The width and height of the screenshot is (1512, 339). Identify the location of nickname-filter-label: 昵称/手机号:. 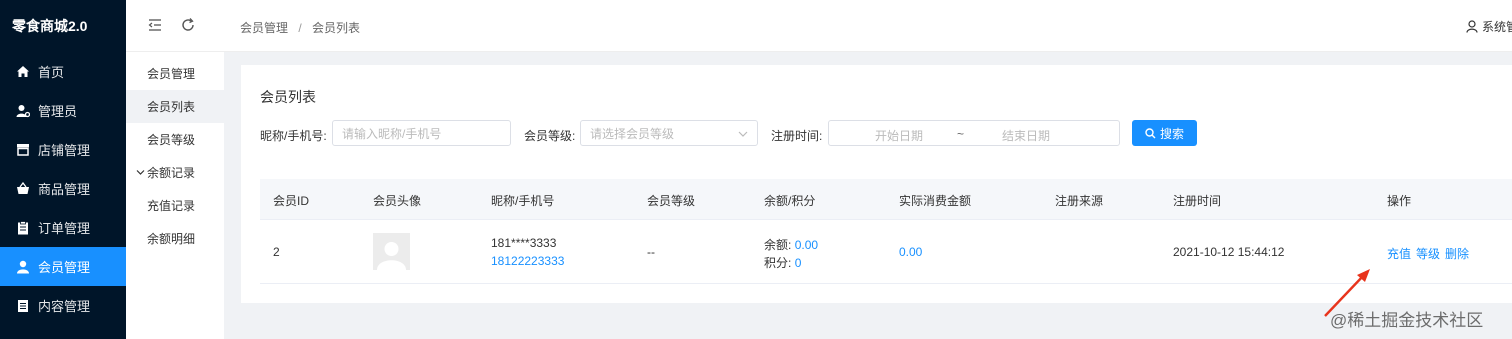
(293, 136).